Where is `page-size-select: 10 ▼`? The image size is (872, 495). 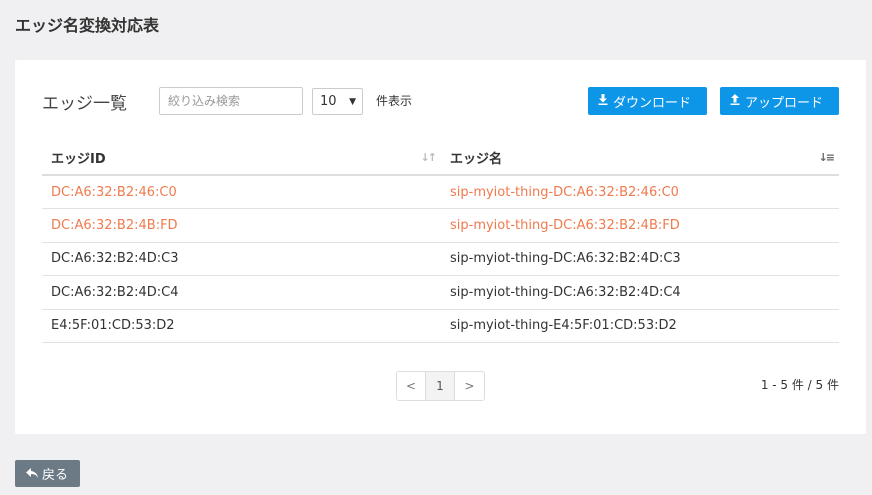
page-size-select: 10 ▼ is located at coordinates (337, 101).